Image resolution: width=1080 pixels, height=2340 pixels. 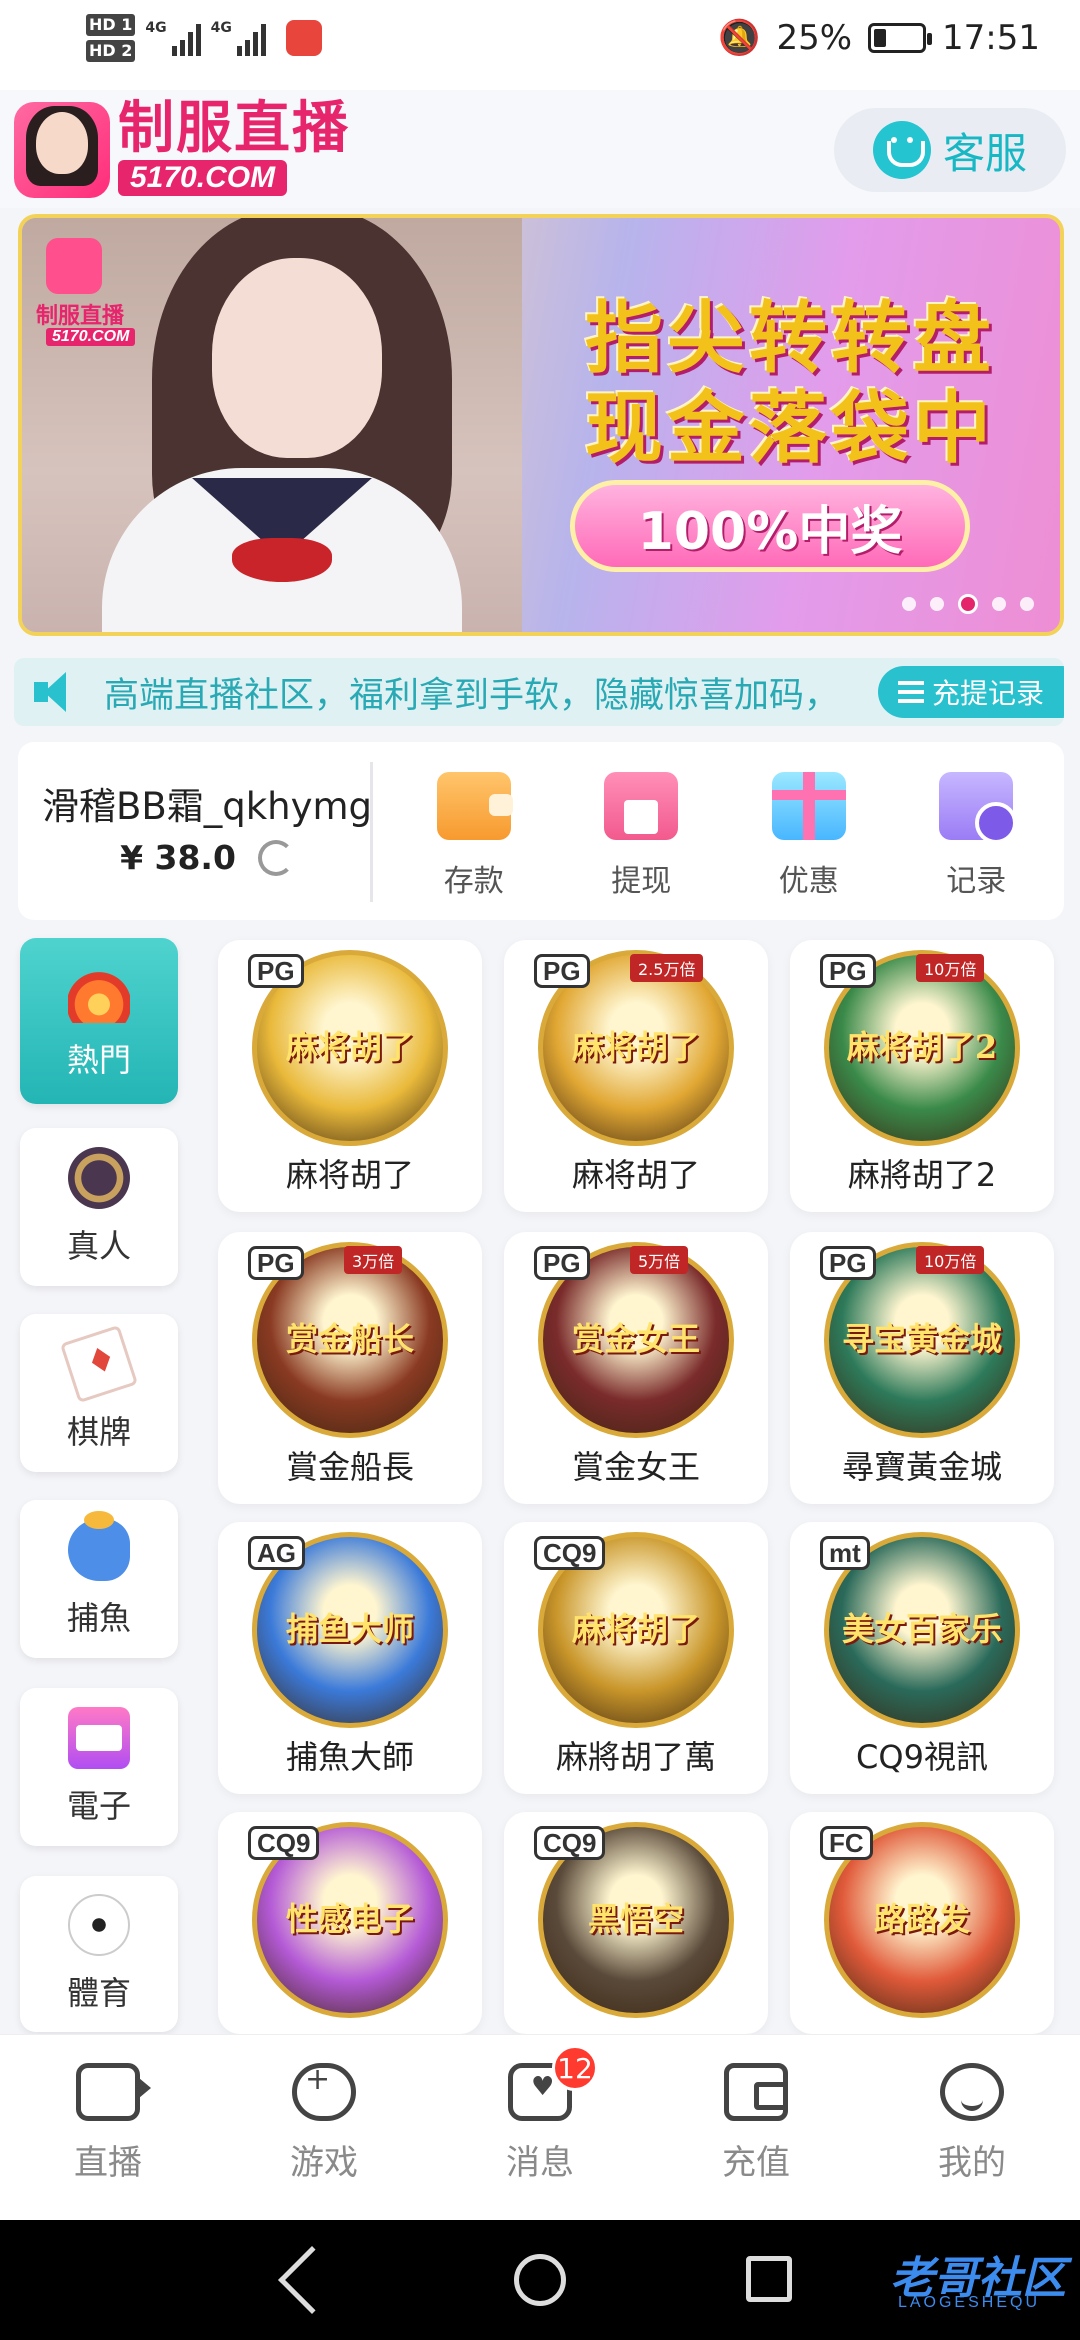 I want to click on status-right: 🔕 25% 17:51, so click(x=879, y=38).